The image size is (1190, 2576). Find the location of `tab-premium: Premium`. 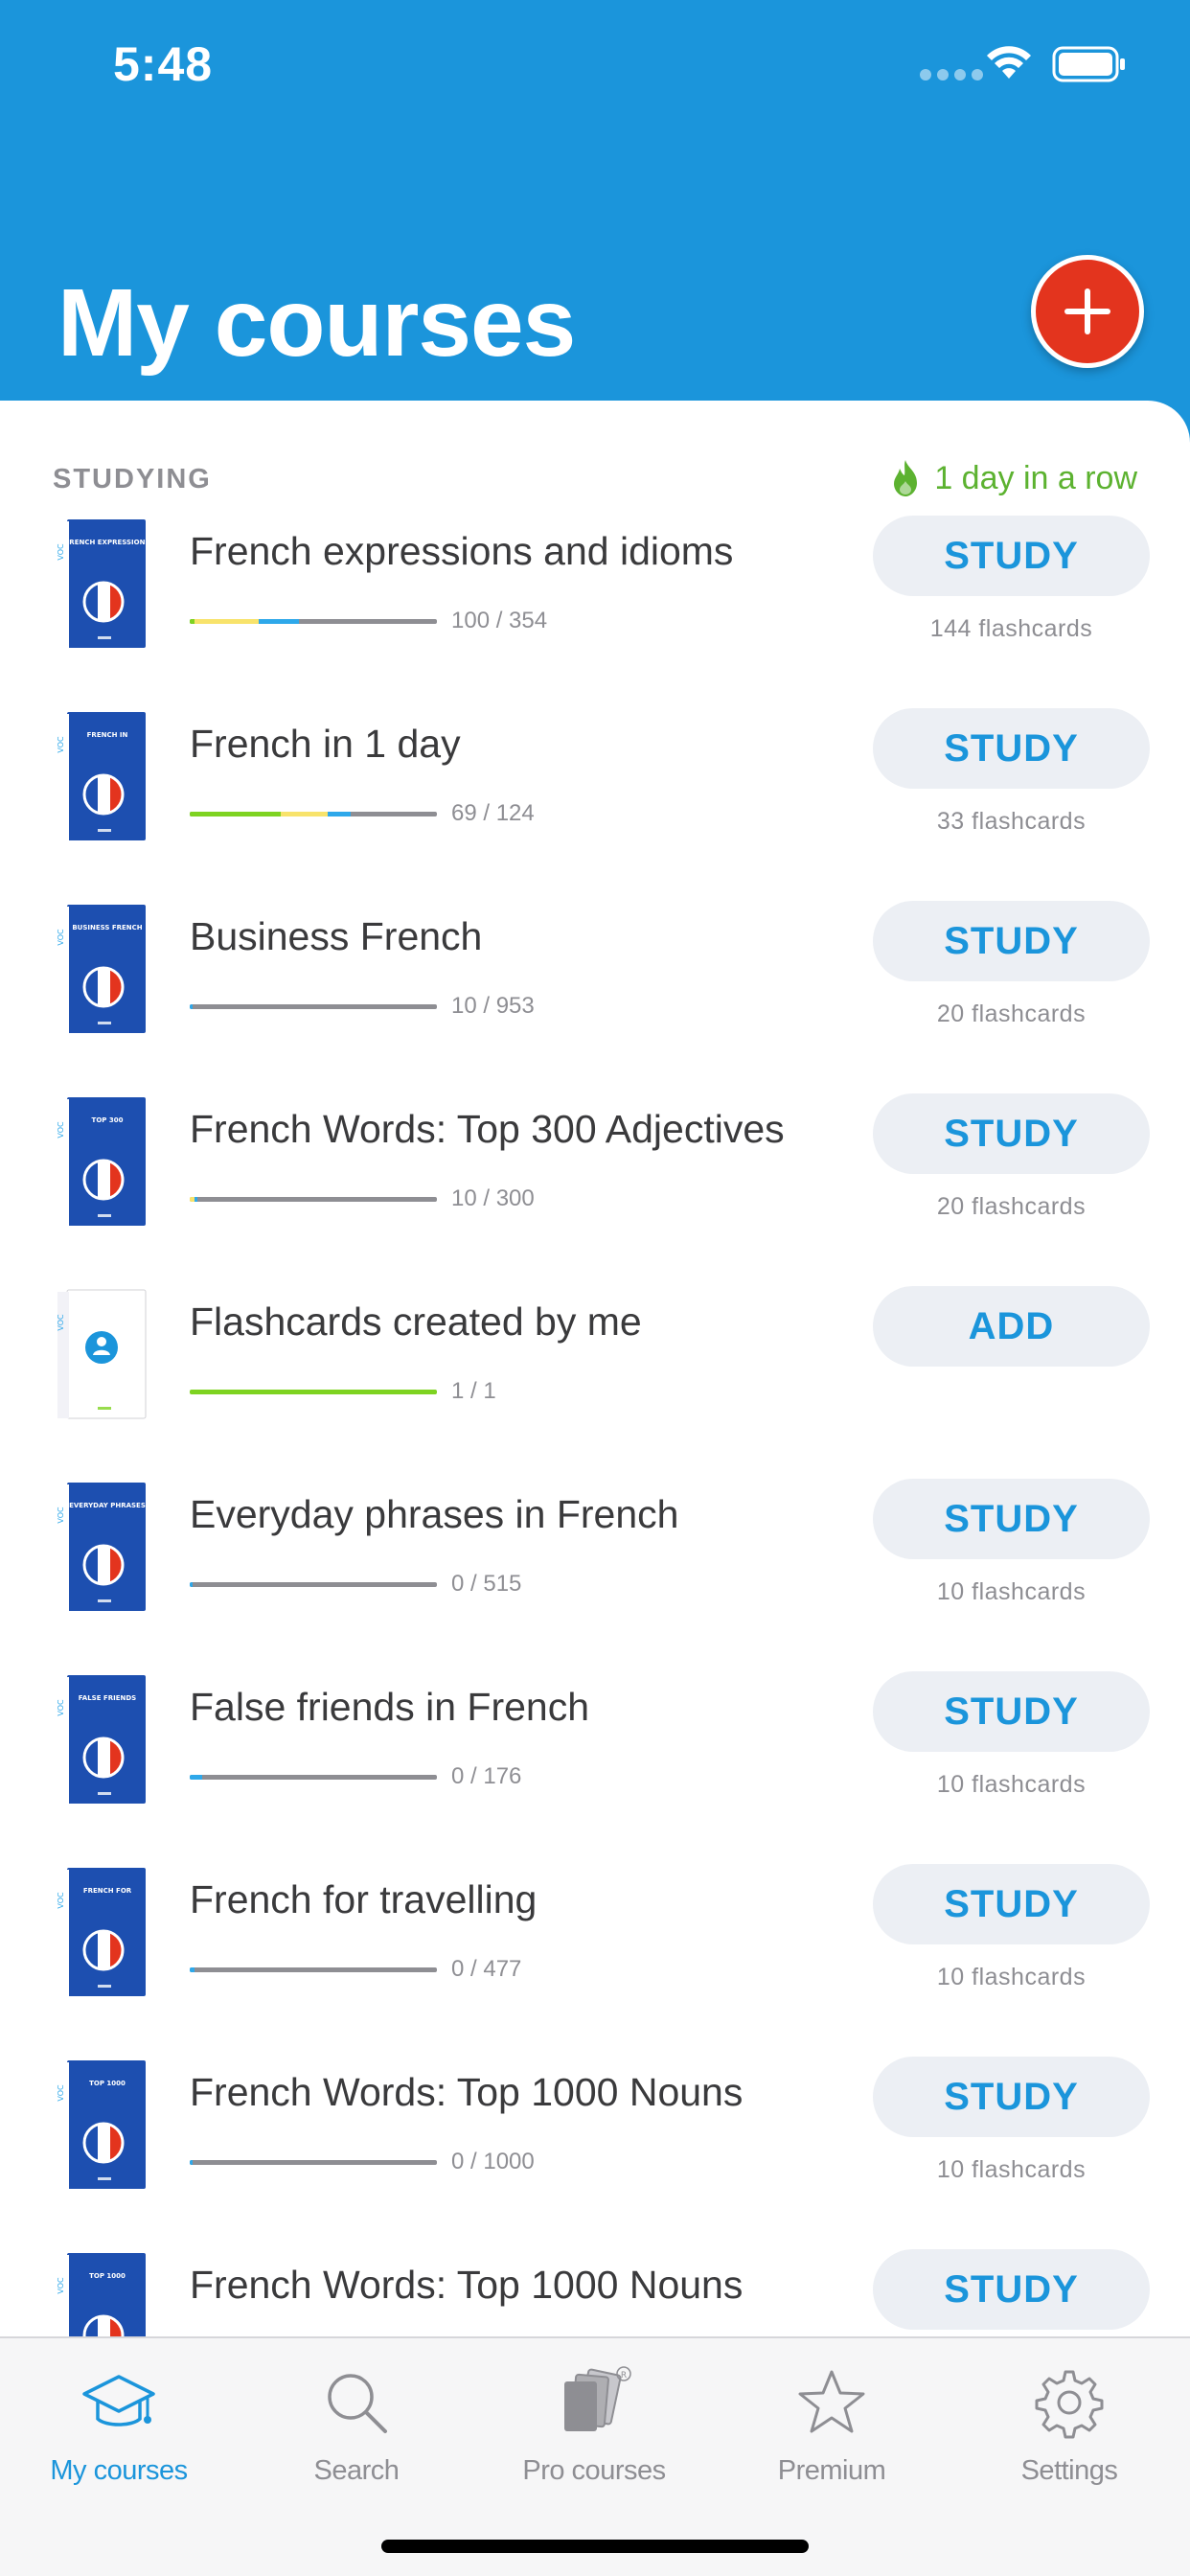

tab-premium: Premium is located at coordinates (832, 2419).